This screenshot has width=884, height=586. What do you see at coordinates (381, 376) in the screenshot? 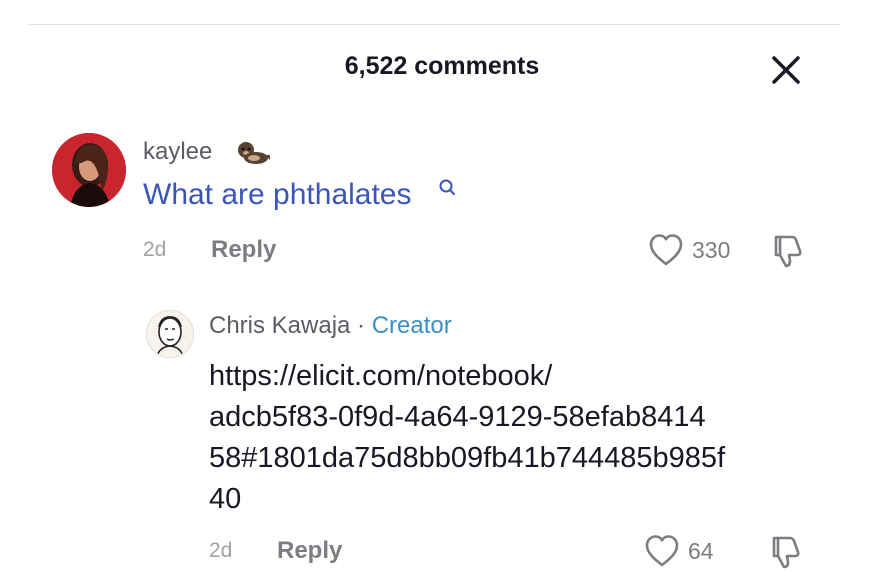
I see `reply-text-line: https://elicit.com/notebook/` at bounding box center [381, 376].